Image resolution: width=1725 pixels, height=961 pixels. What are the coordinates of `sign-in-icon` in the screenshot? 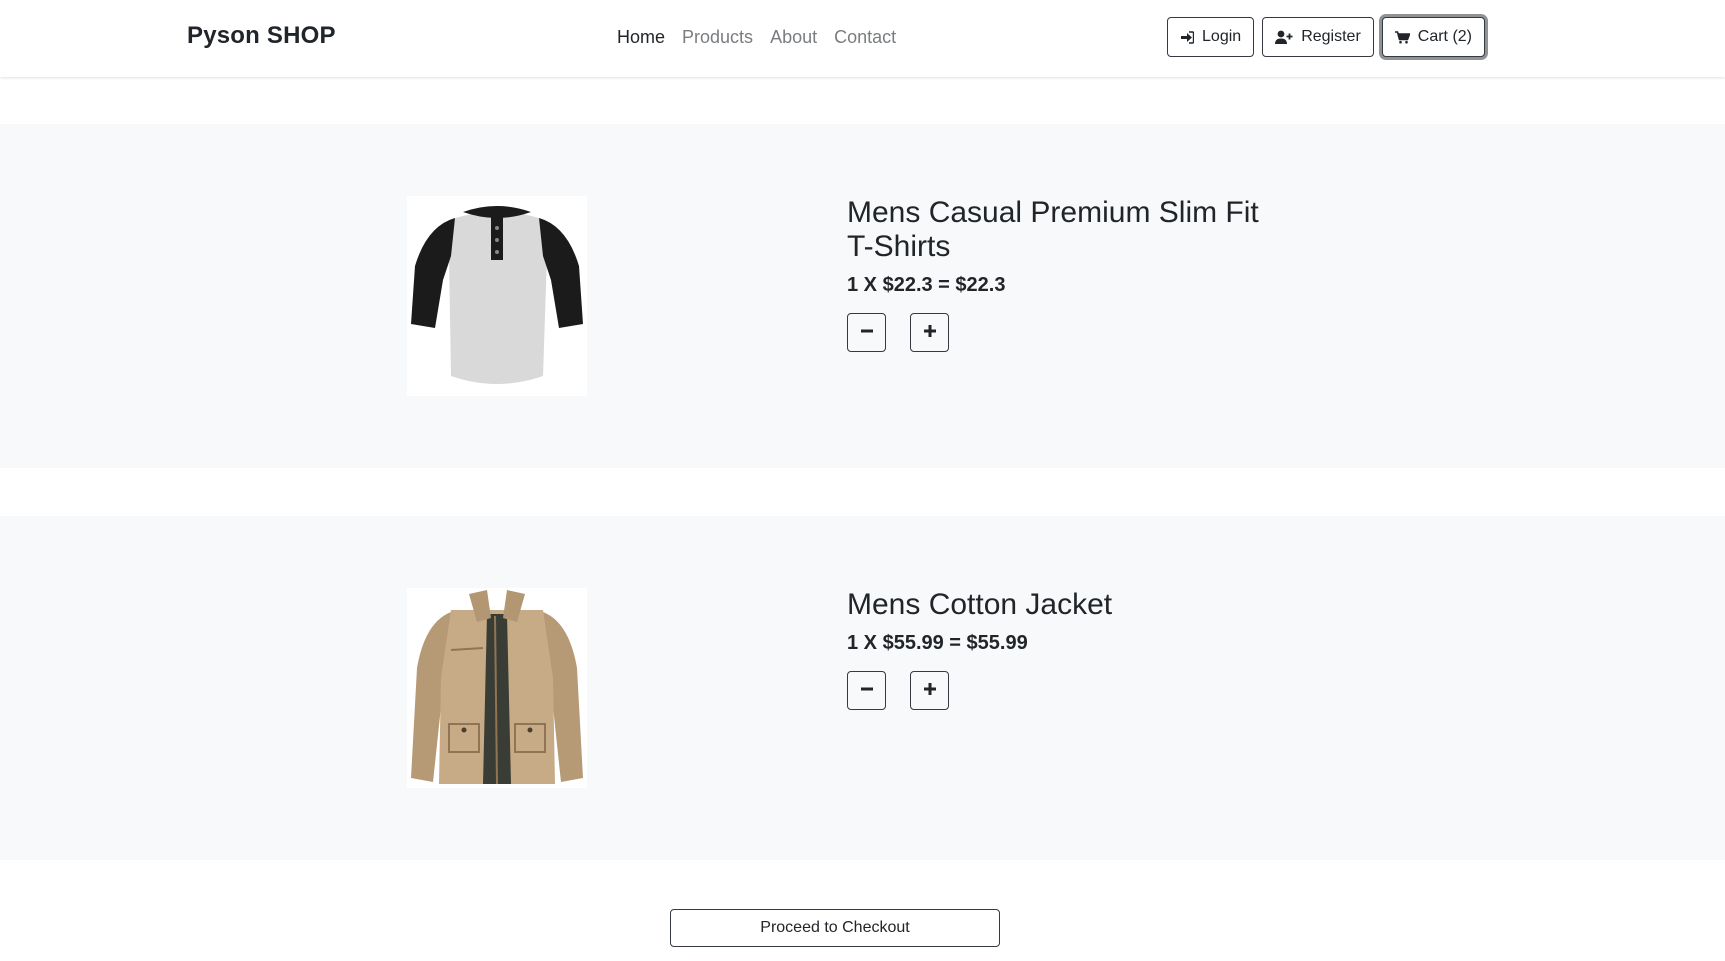 It's located at (1187, 37).